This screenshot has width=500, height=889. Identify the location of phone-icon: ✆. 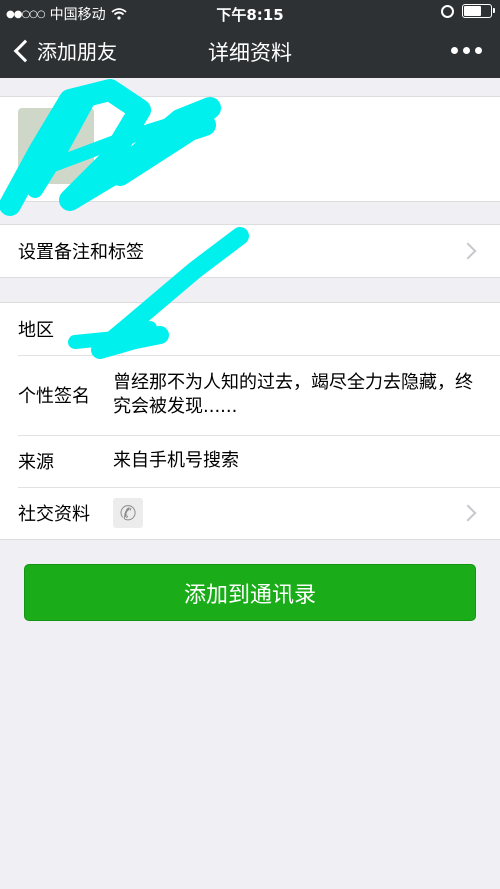
(128, 513).